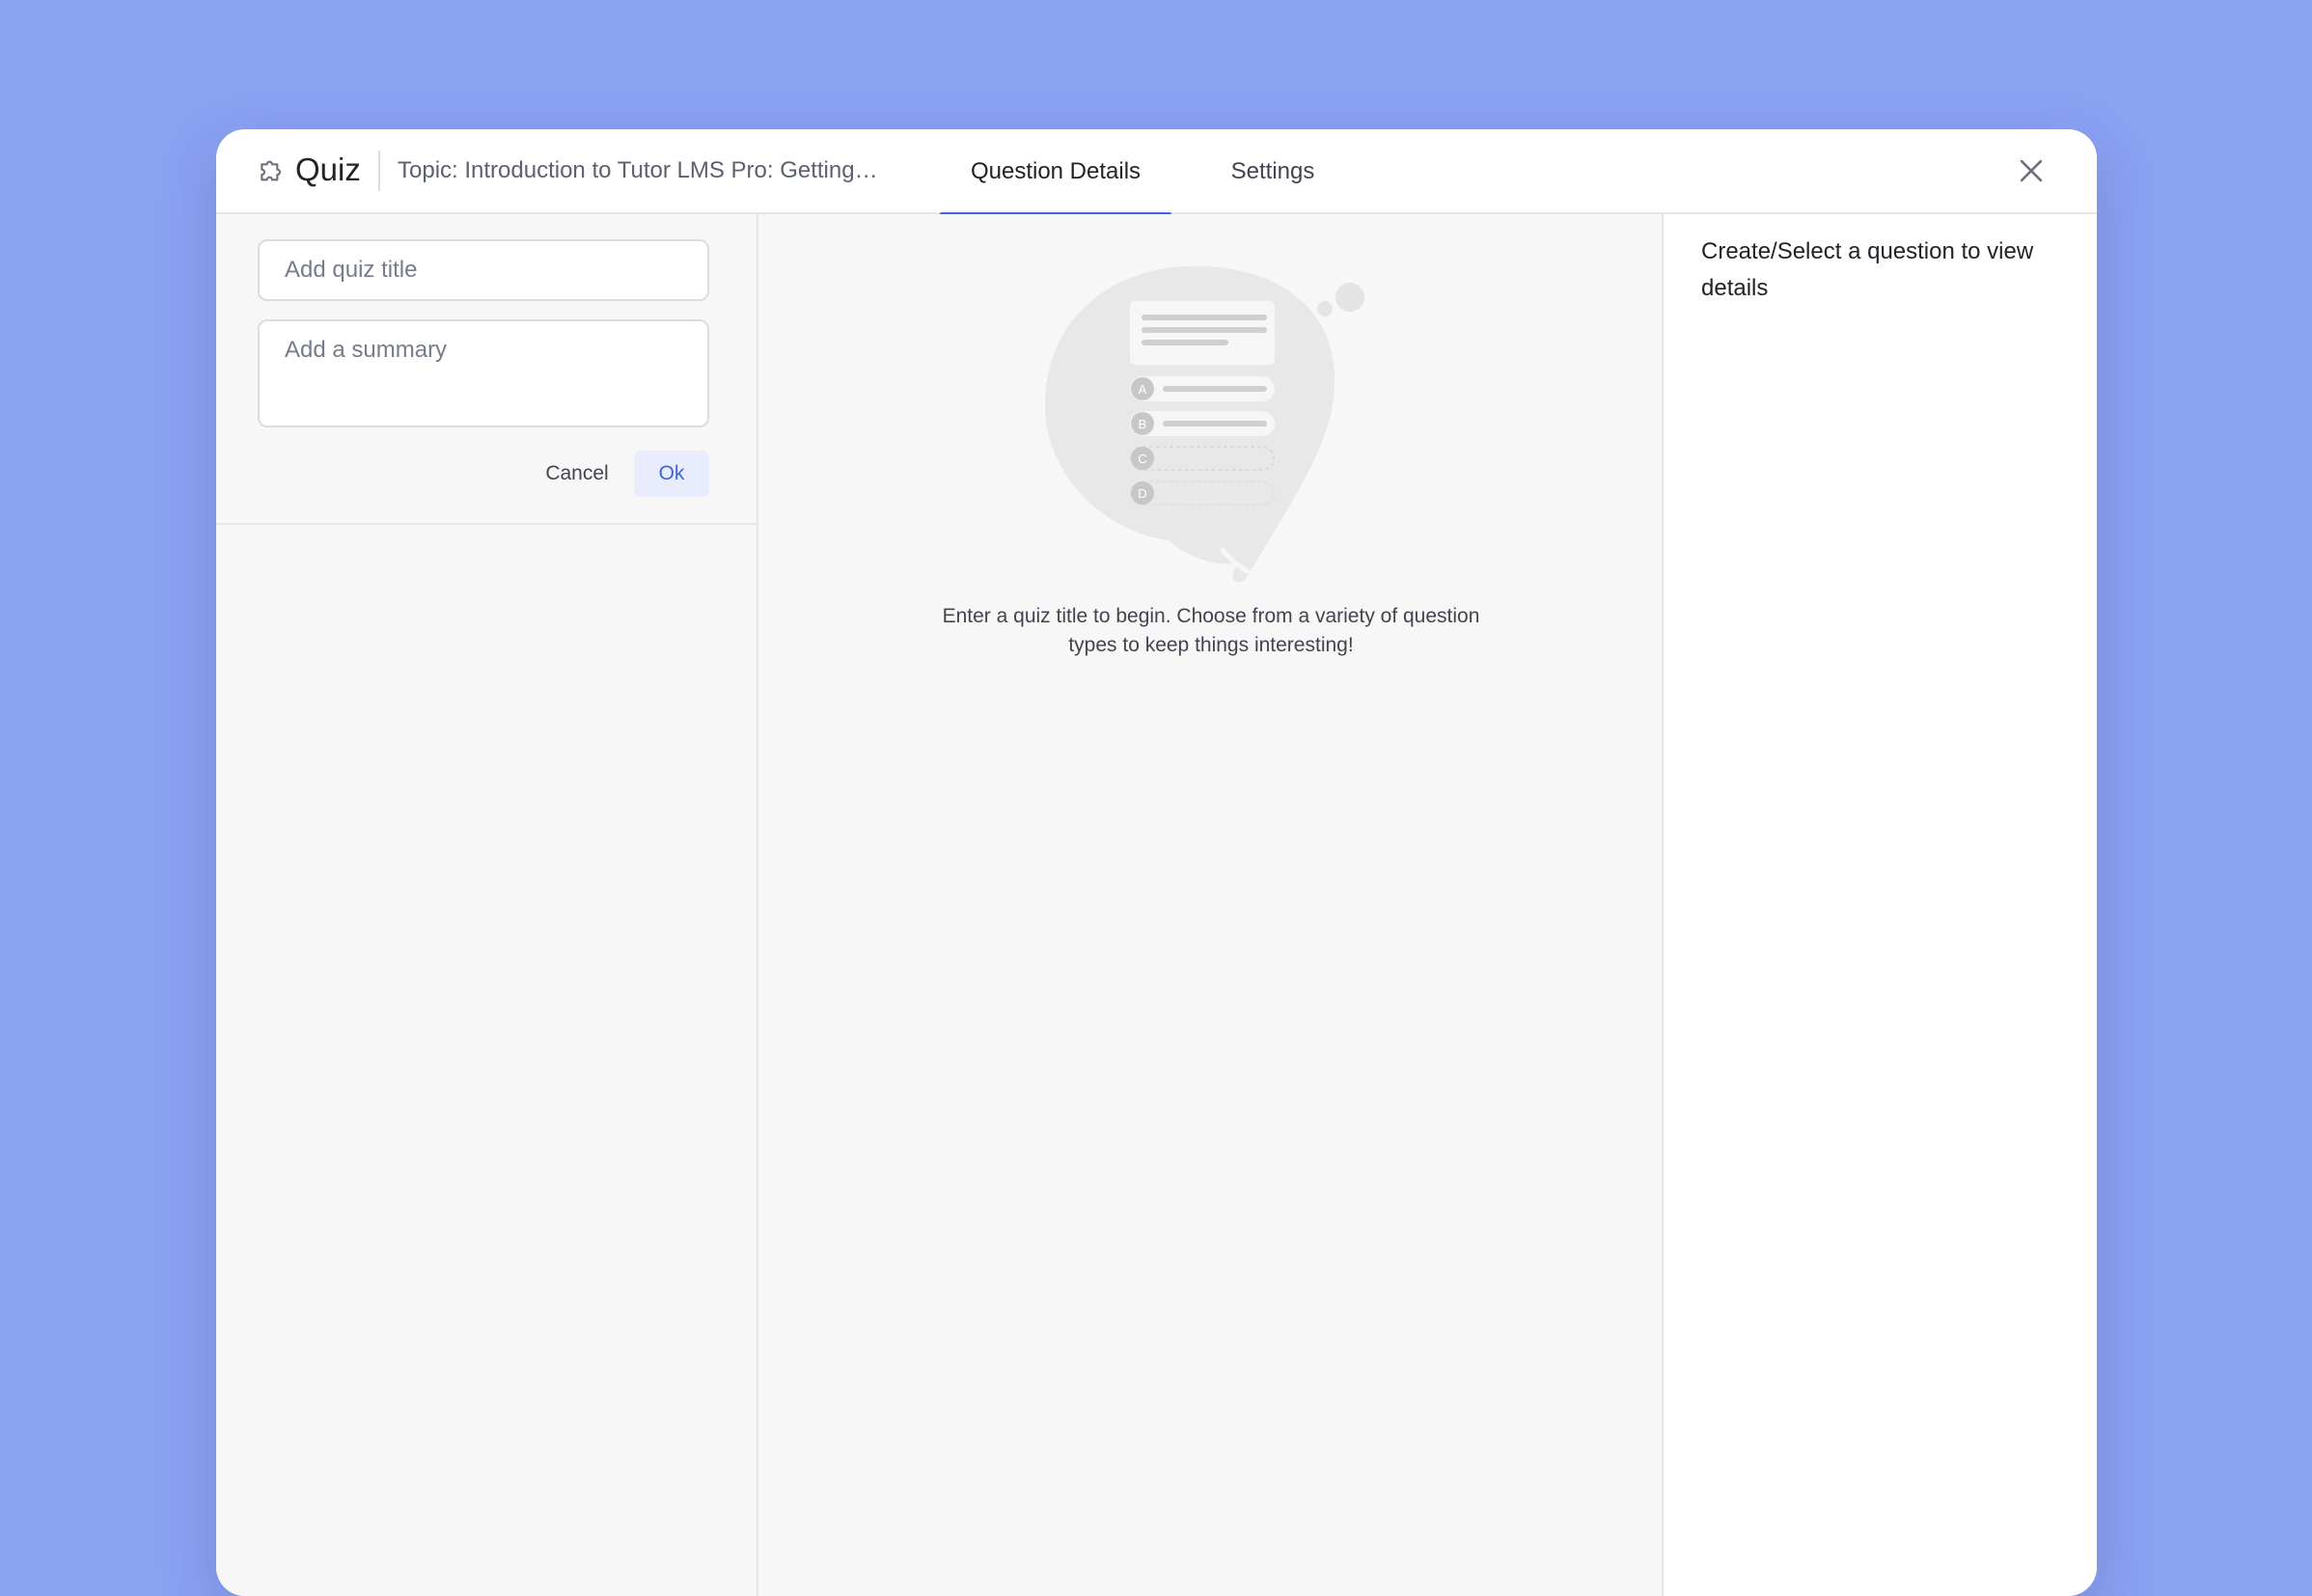  What do you see at coordinates (2031, 171) in the screenshot?
I see `close-icon` at bounding box center [2031, 171].